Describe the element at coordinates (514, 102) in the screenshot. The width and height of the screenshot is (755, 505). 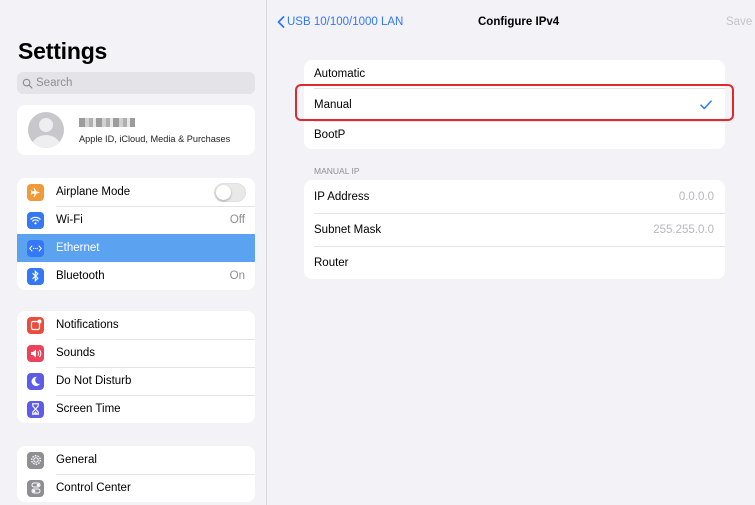
I see `manual-option-highlight-box` at that location.